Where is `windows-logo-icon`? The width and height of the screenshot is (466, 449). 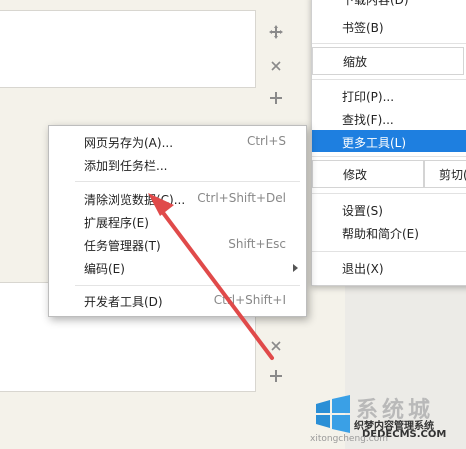
windows-logo-icon is located at coordinates (333, 414).